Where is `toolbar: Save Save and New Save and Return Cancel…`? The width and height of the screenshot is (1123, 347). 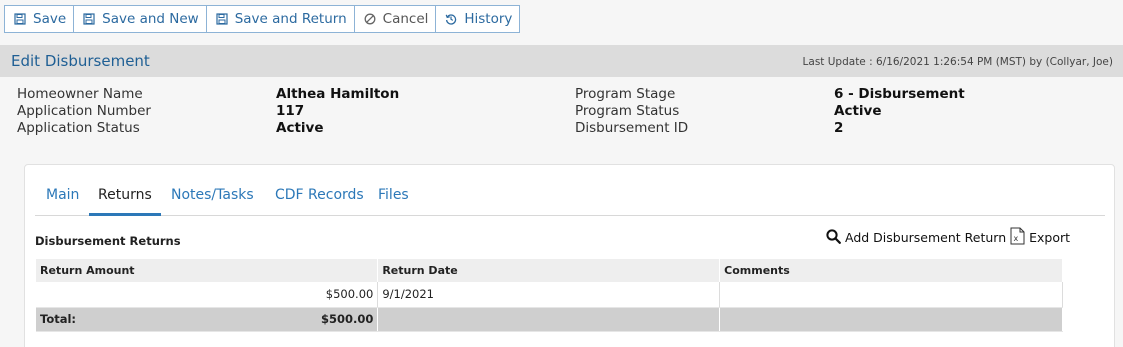
toolbar: Save Save and New Save and Return Cancel… is located at coordinates (262, 19).